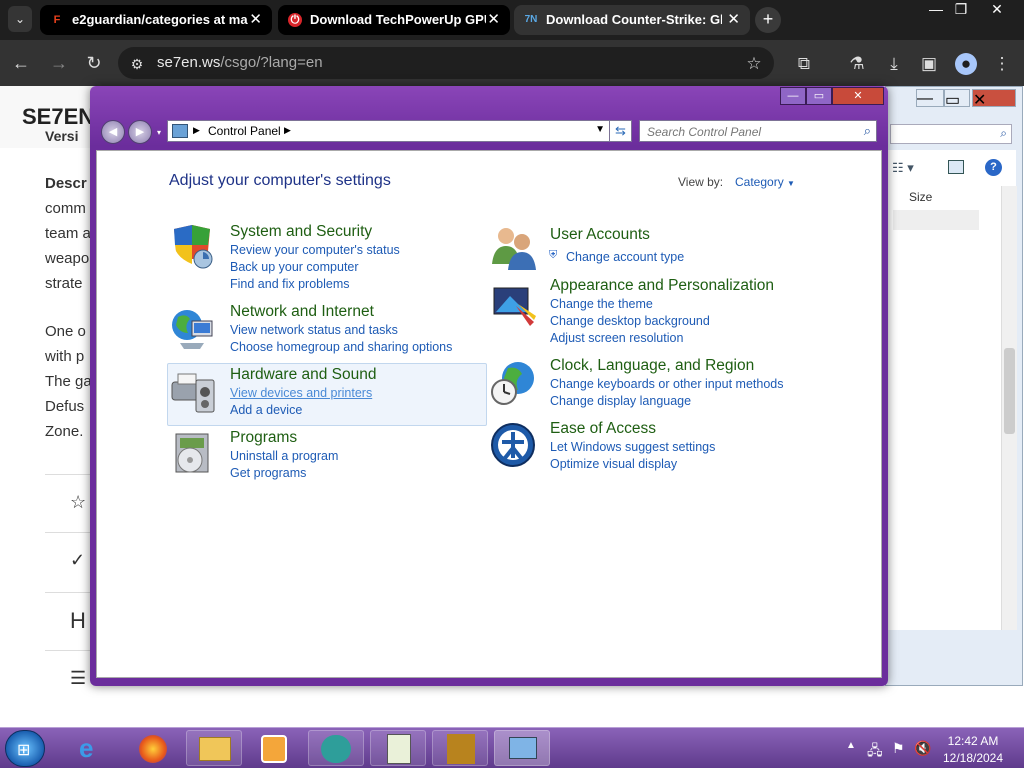  What do you see at coordinates (997, 10) in the screenshot?
I see `close-window-icon: ✕` at bounding box center [997, 10].